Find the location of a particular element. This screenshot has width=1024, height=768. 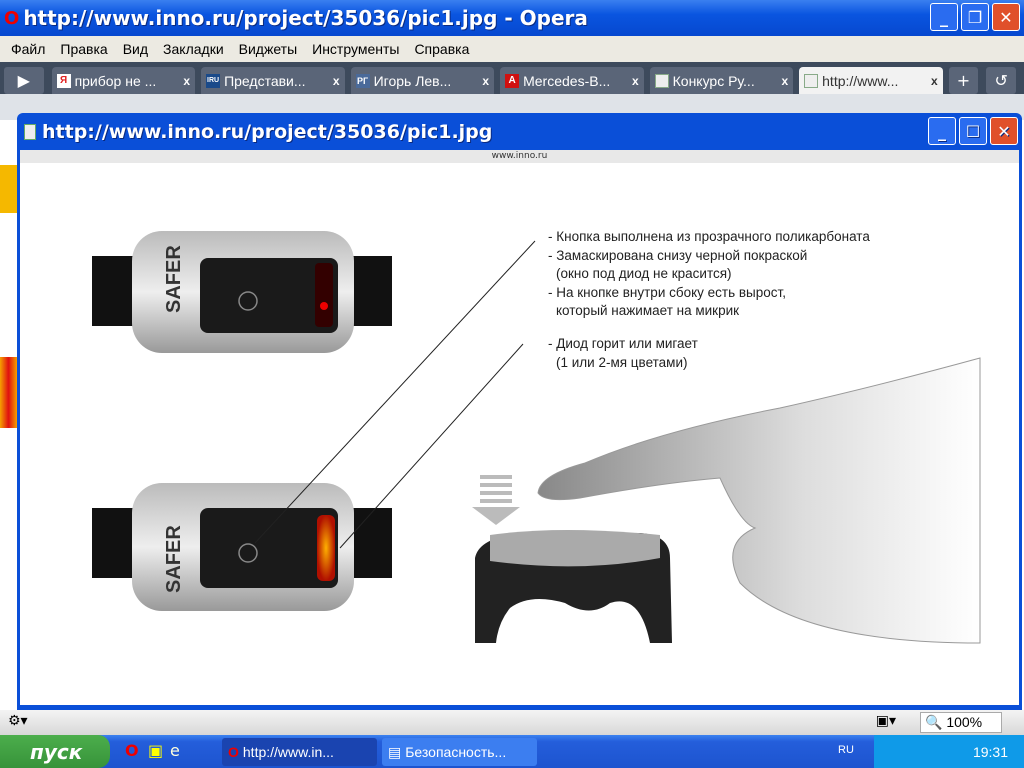

menu-bookmarks: Закладки is located at coordinates (193, 49).